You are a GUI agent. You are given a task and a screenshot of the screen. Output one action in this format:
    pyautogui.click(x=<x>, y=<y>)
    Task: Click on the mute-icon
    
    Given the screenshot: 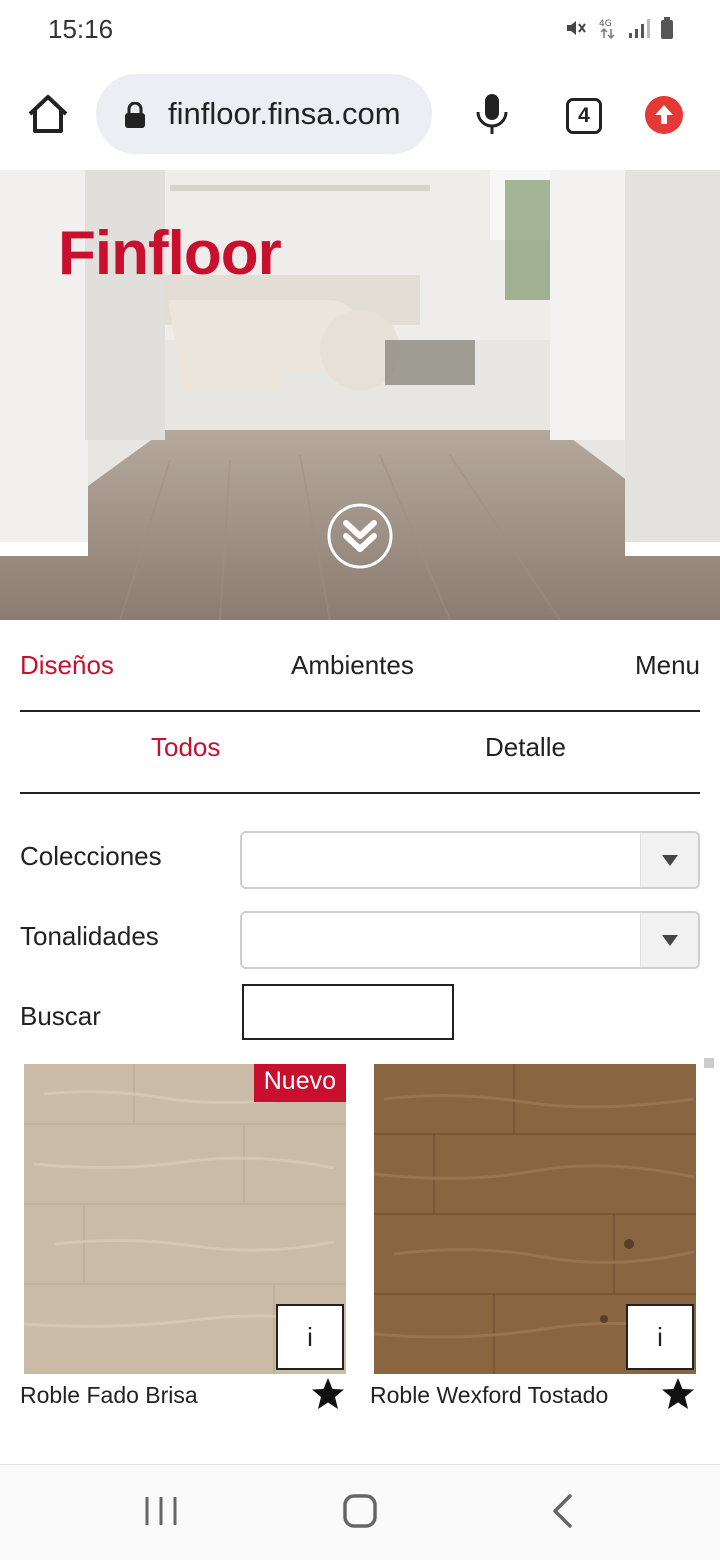 What is the action you would take?
    pyautogui.click(x=576, y=28)
    